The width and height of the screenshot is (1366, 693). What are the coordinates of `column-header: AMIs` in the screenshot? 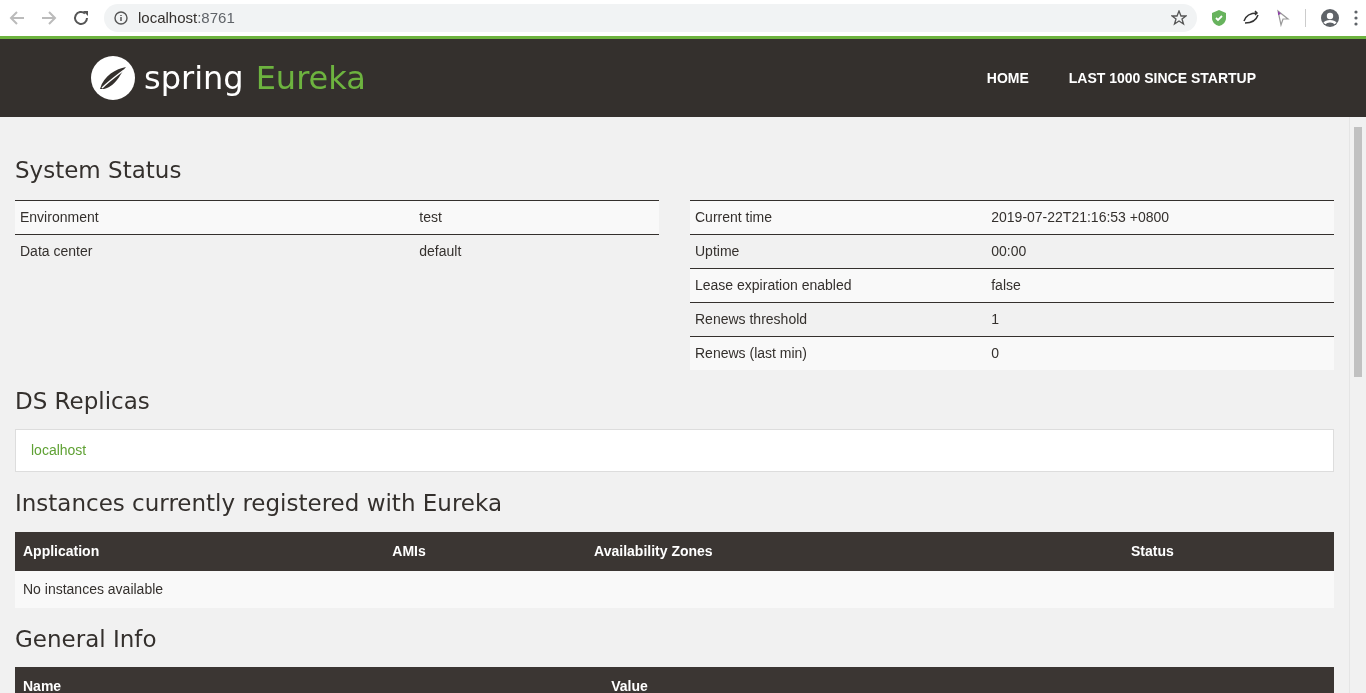 It's located at (485, 551).